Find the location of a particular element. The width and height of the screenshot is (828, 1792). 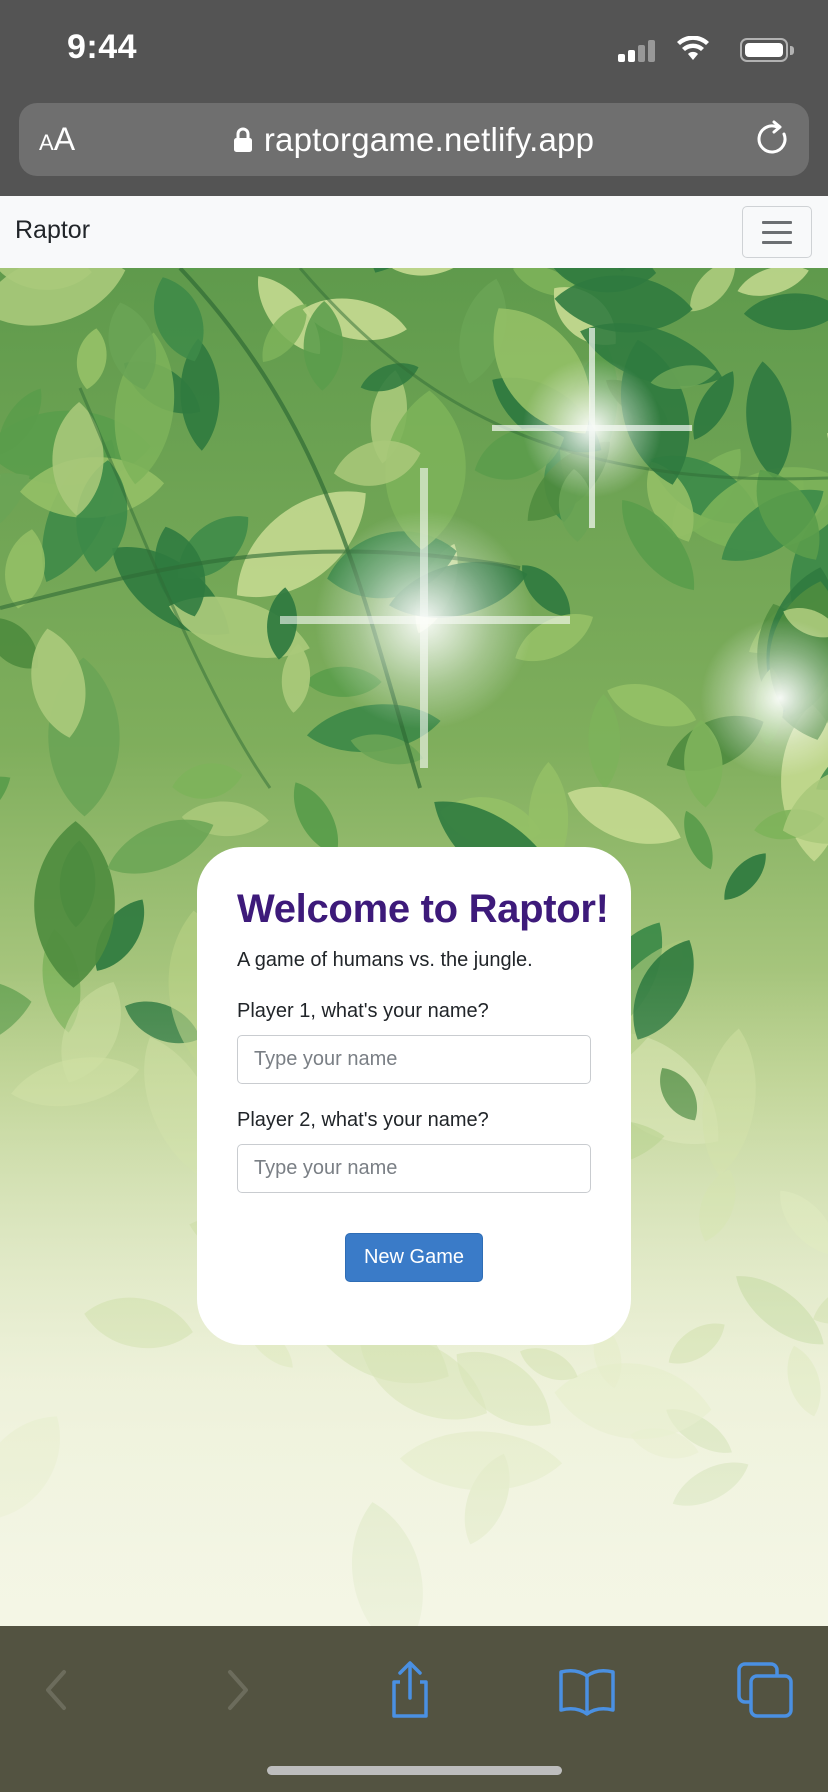

address-bar: AA raptorgame.netlify.app is located at coordinates (414, 139).